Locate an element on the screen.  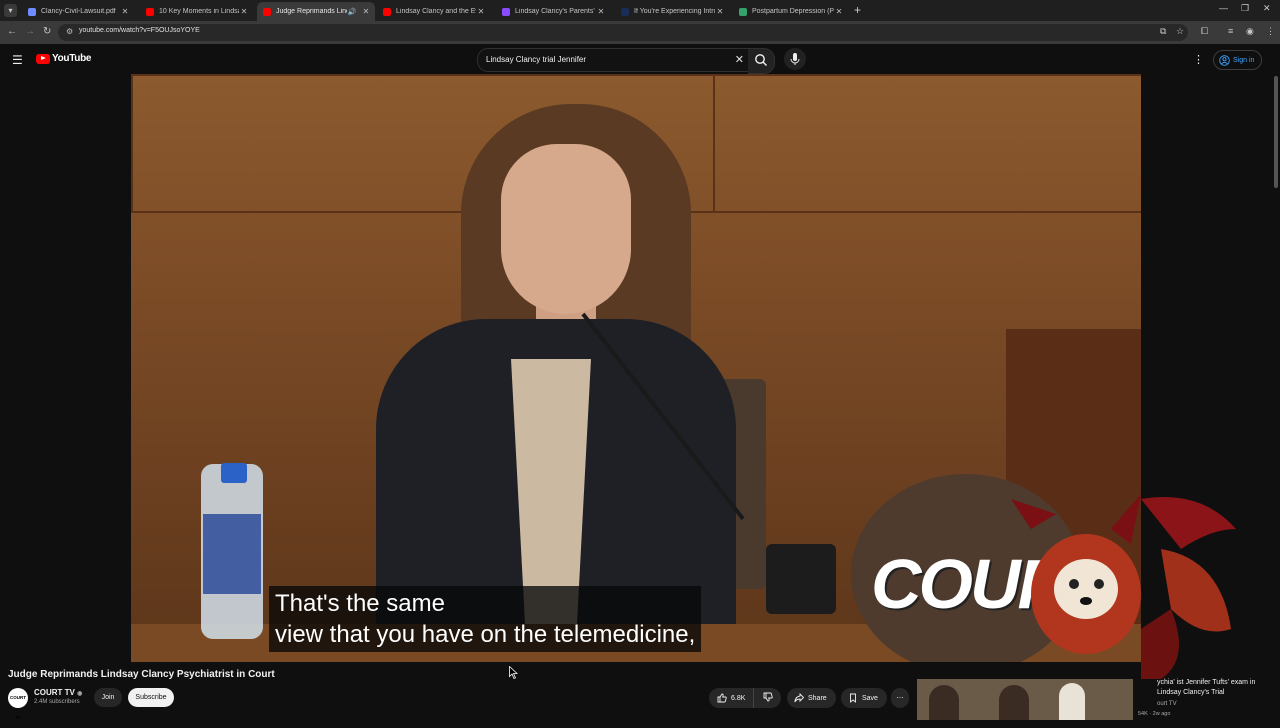
tab-title: 10 Key Moments in Lindsay Cla is located at coordinates (199, 11).